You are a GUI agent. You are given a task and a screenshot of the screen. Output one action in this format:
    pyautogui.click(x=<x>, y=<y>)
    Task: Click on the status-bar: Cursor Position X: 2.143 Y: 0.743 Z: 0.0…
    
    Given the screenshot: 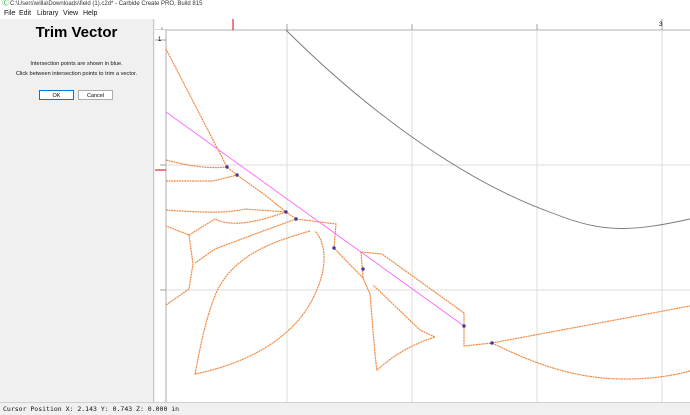 What is the action you would take?
    pyautogui.click(x=345, y=408)
    